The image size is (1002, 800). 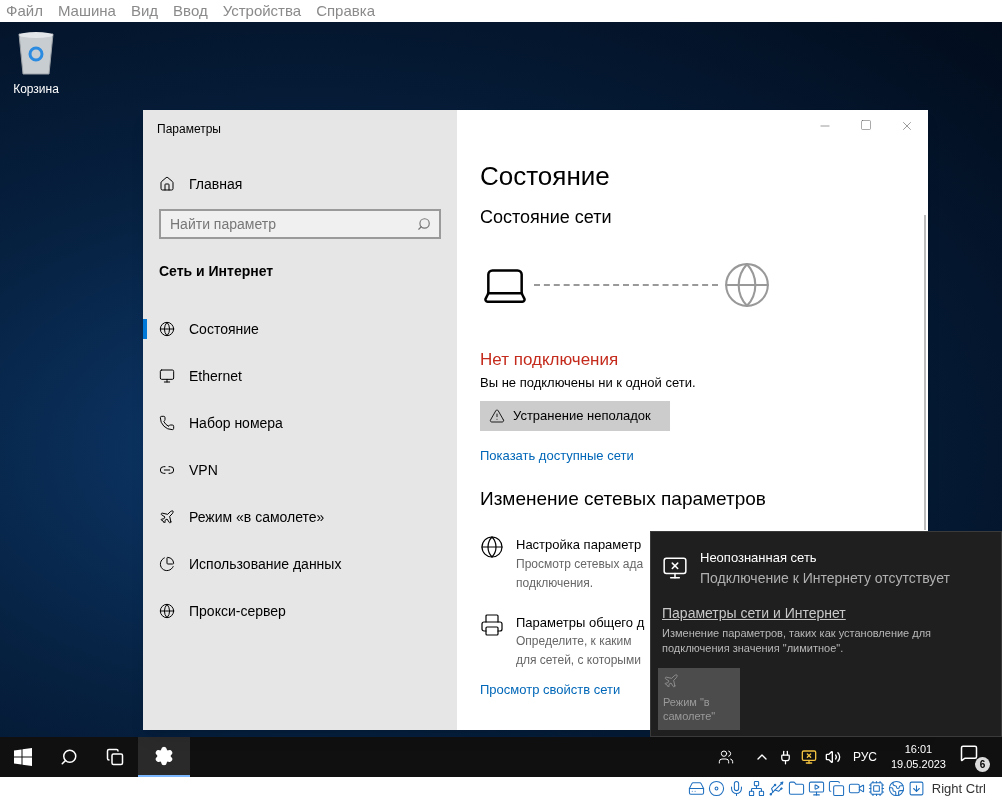 I want to click on section-heading: Изменение сетевых параметров, so click(x=623, y=499).